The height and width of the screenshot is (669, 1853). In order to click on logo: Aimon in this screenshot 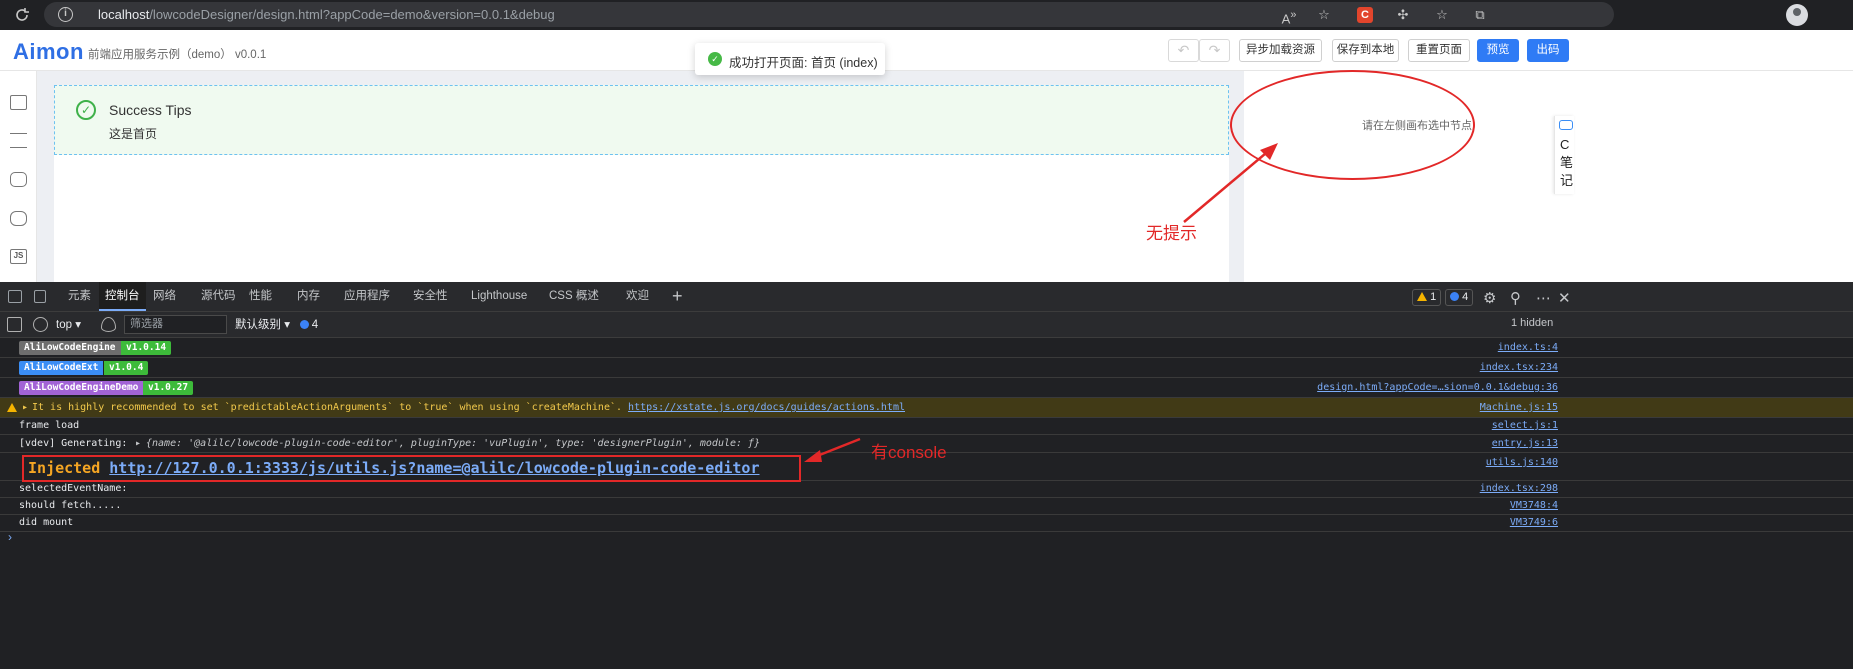, I will do `click(48, 51)`.